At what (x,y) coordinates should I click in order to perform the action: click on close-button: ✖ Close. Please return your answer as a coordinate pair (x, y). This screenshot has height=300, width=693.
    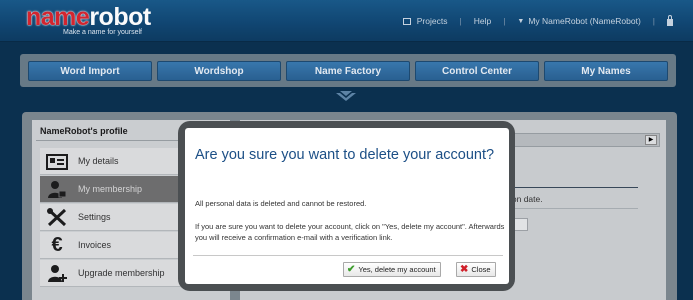
    Looking at the image, I should click on (476, 269).